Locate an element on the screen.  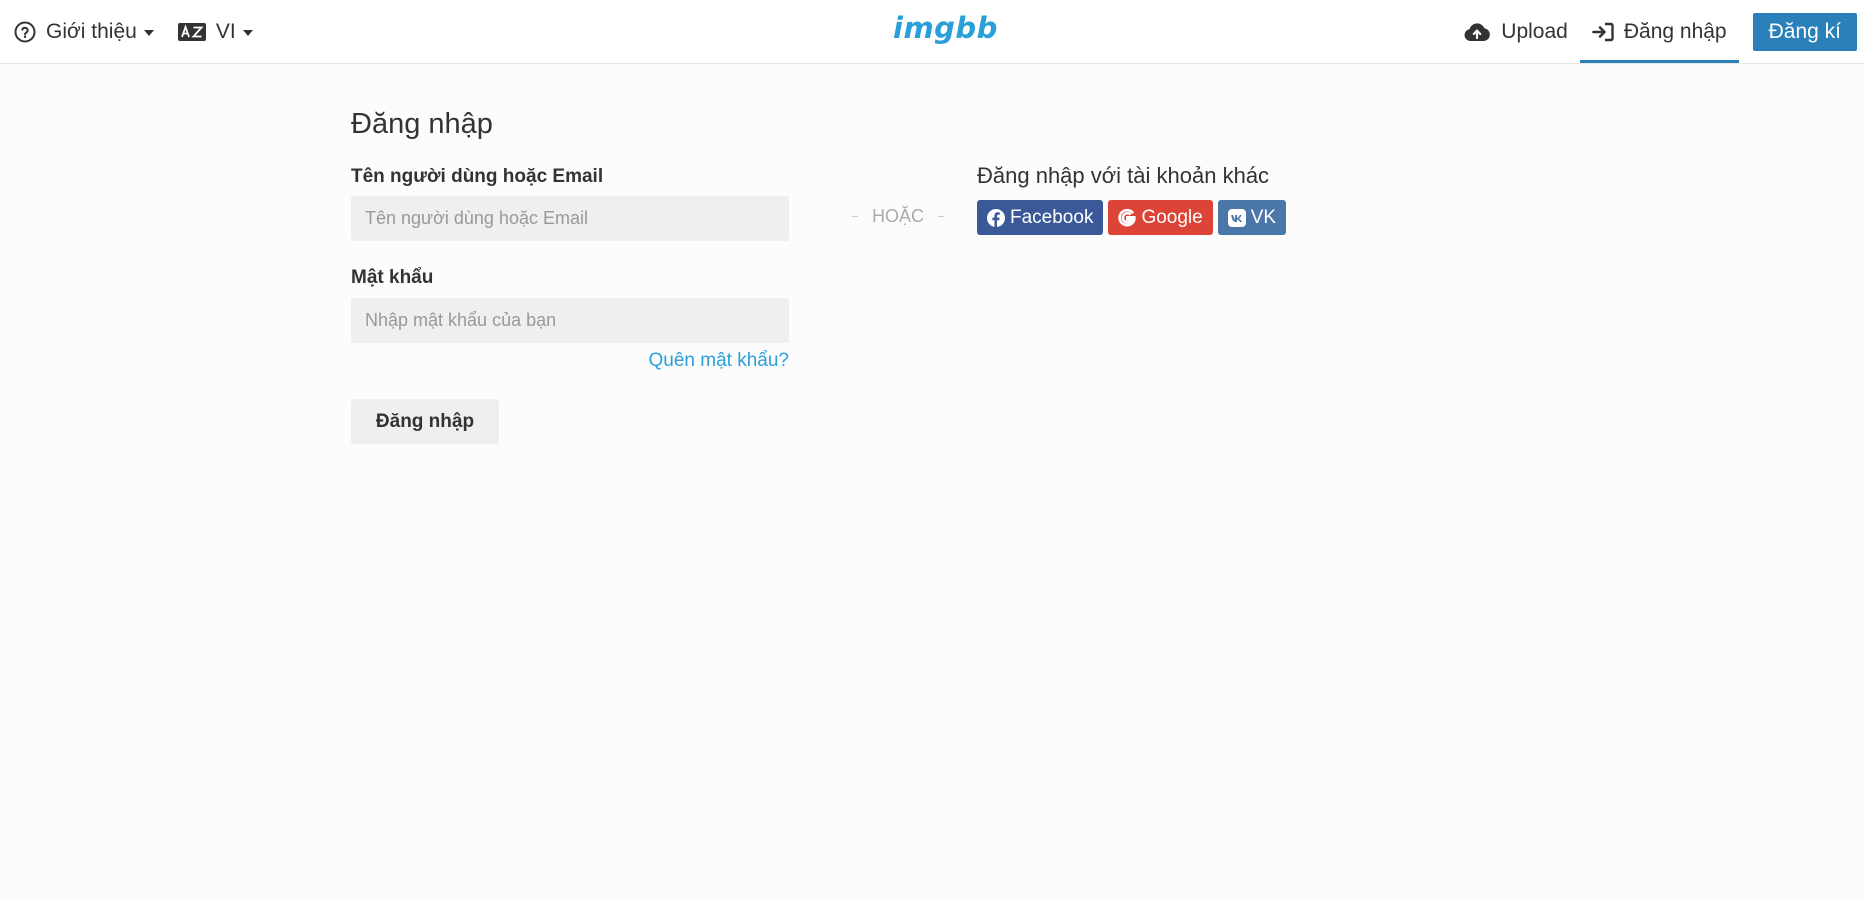
password-input is located at coordinates (570, 320).